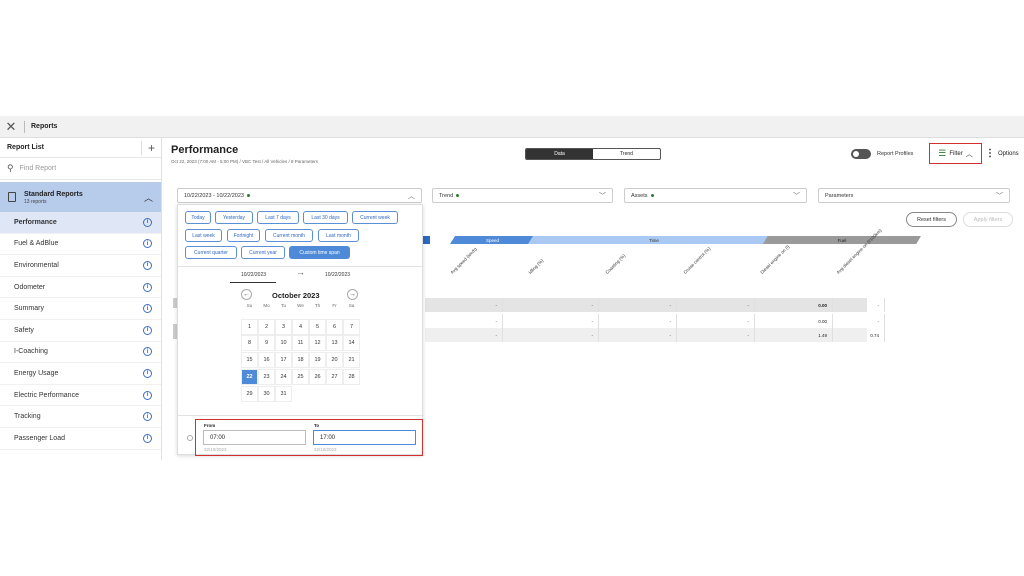 The height and width of the screenshot is (576, 1024). I want to click on weekday-label: Th, so click(317, 305).